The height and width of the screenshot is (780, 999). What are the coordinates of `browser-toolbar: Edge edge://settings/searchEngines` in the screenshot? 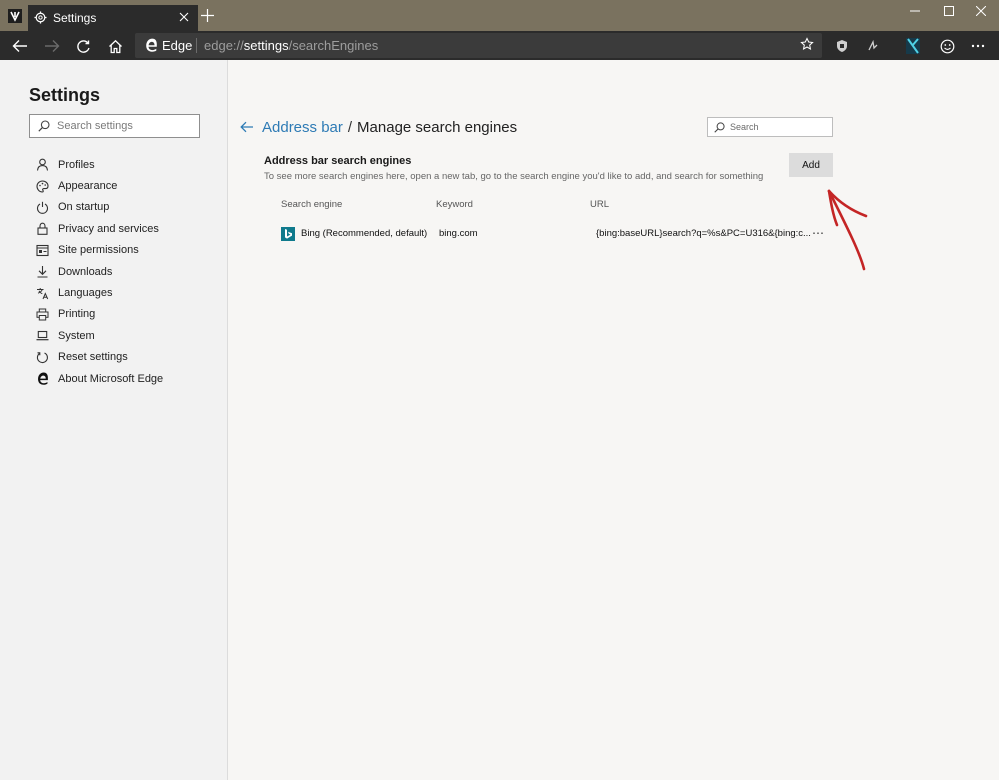 It's located at (499, 45).